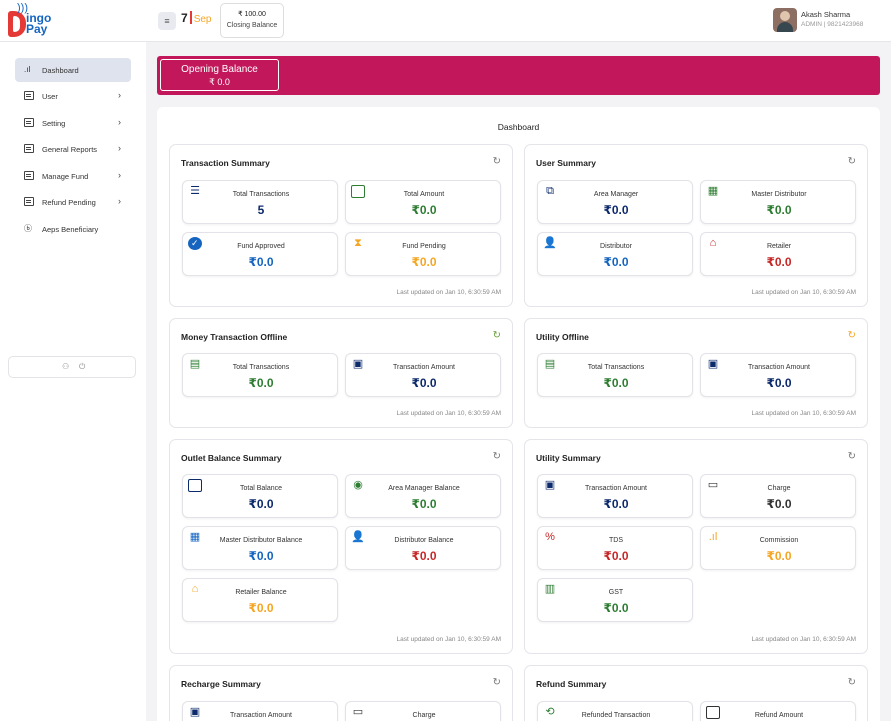  Describe the element at coordinates (518, 127) in the screenshot. I see `page-title: Dashboard` at that location.